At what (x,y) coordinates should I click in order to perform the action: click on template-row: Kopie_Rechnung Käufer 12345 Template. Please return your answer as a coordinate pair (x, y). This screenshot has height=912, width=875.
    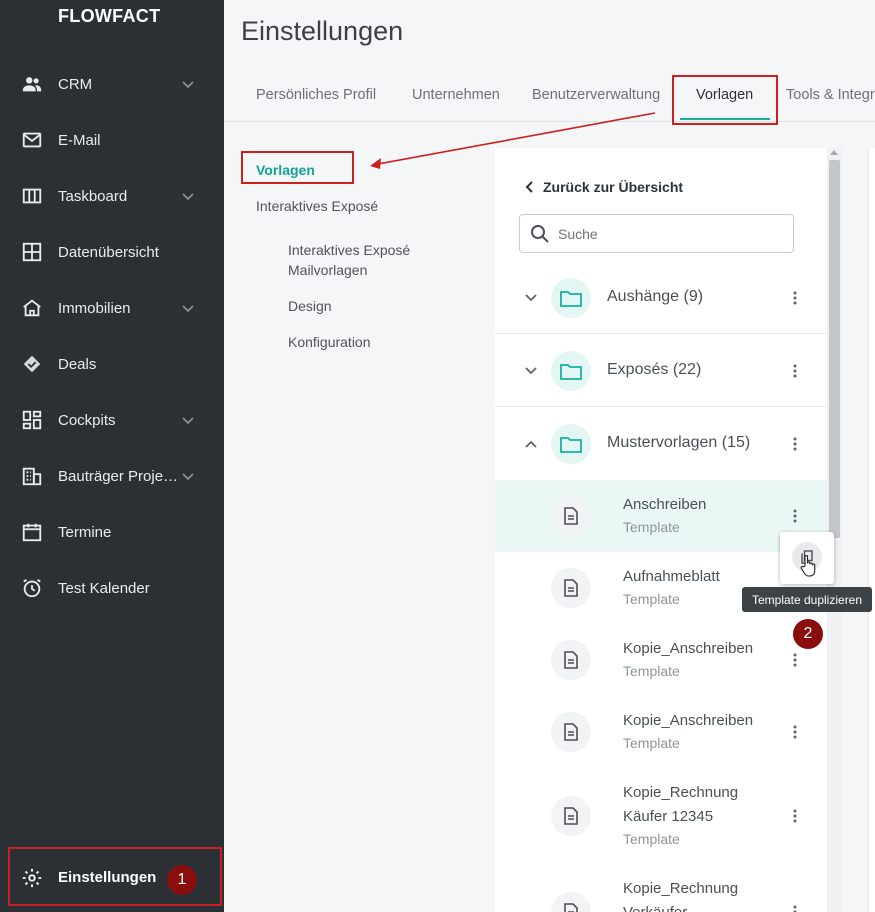
    Looking at the image, I should click on (661, 816).